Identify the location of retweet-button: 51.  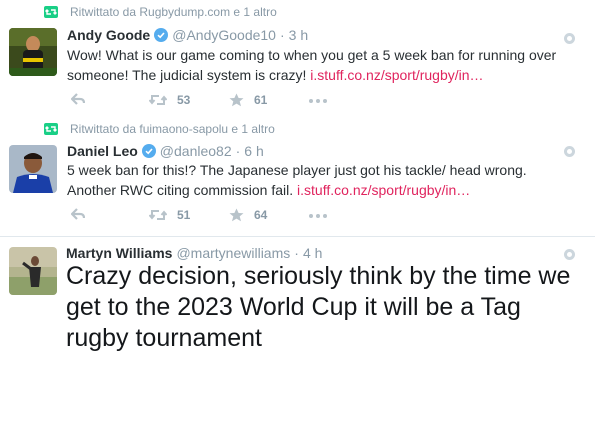
(169, 215).